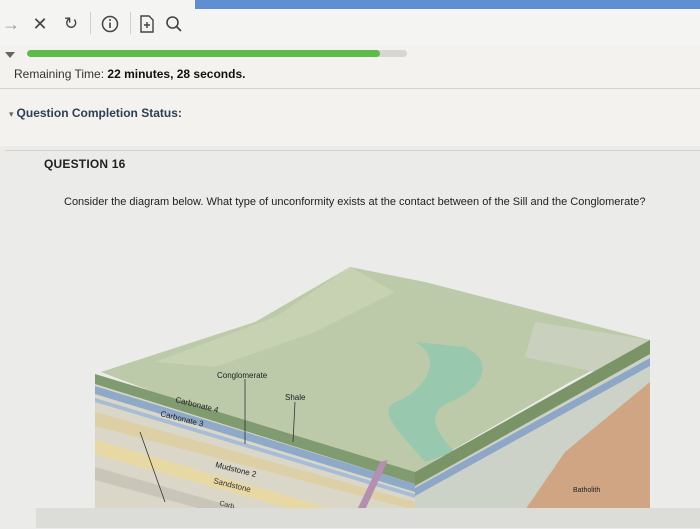 The image size is (700, 529). Describe the element at coordinates (174, 24) in the screenshot. I see `search-icon` at that location.